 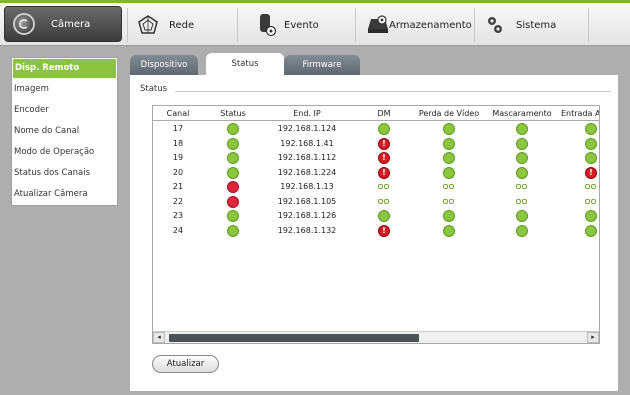 I want to click on ip-address: 192.168.1.112, so click(x=307, y=157).